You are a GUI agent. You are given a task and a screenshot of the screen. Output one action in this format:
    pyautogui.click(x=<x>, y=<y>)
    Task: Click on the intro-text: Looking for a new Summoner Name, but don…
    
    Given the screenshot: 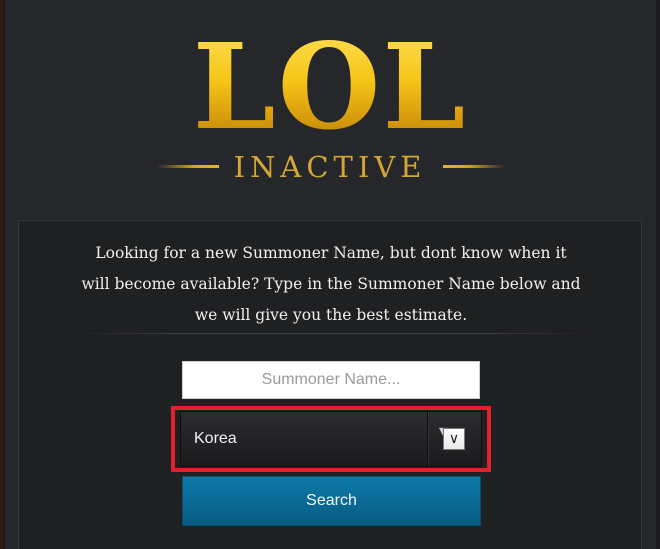 What is the action you would take?
    pyautogui.click(x=331, y=284)
    